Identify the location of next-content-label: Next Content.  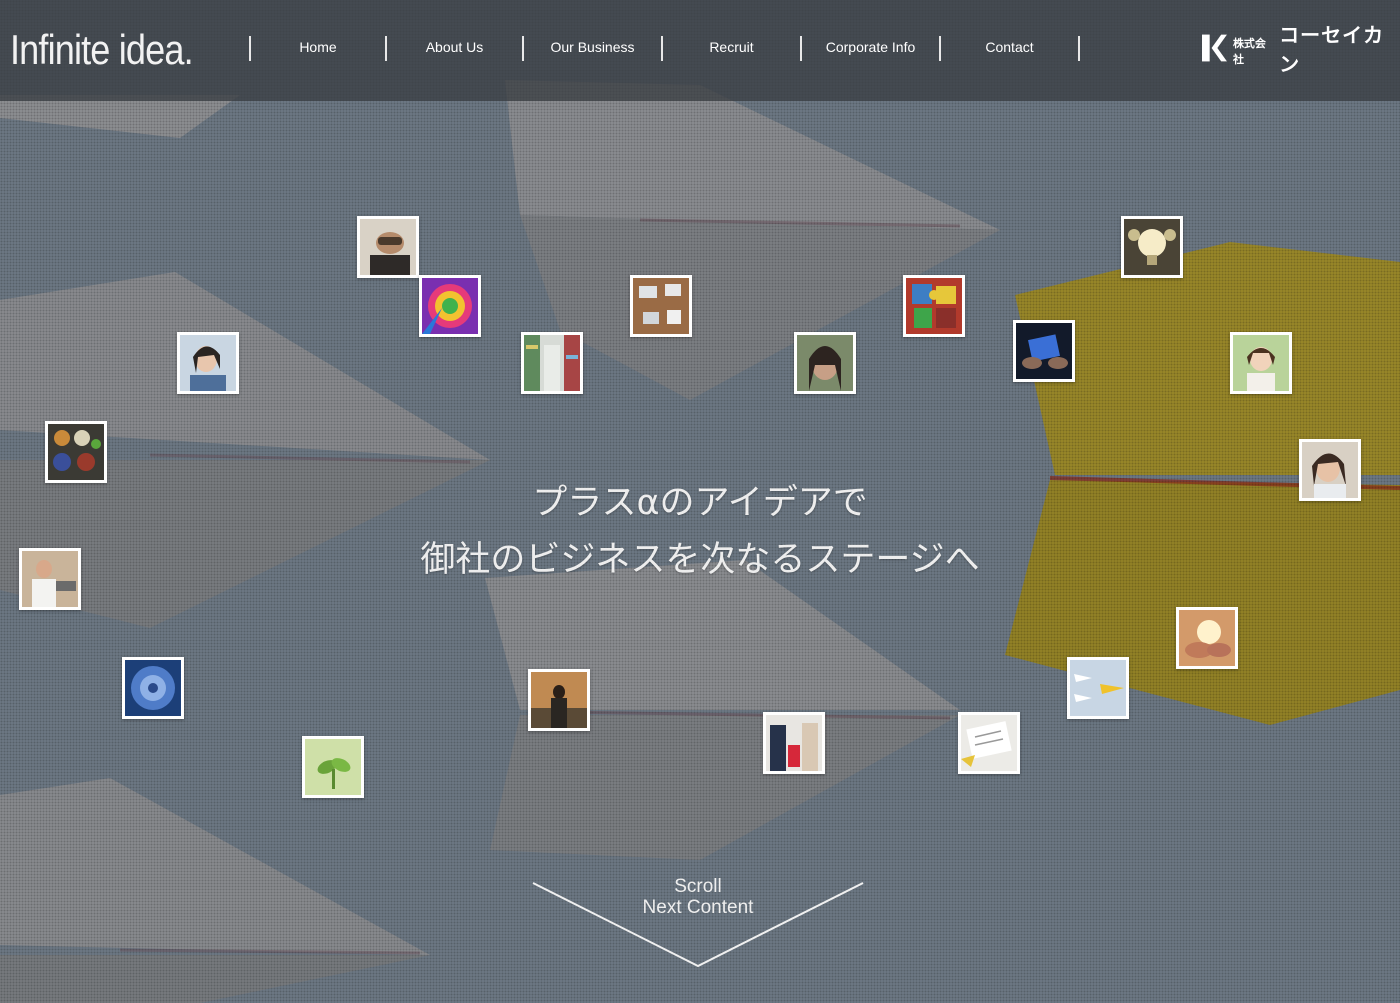
(698, 907).